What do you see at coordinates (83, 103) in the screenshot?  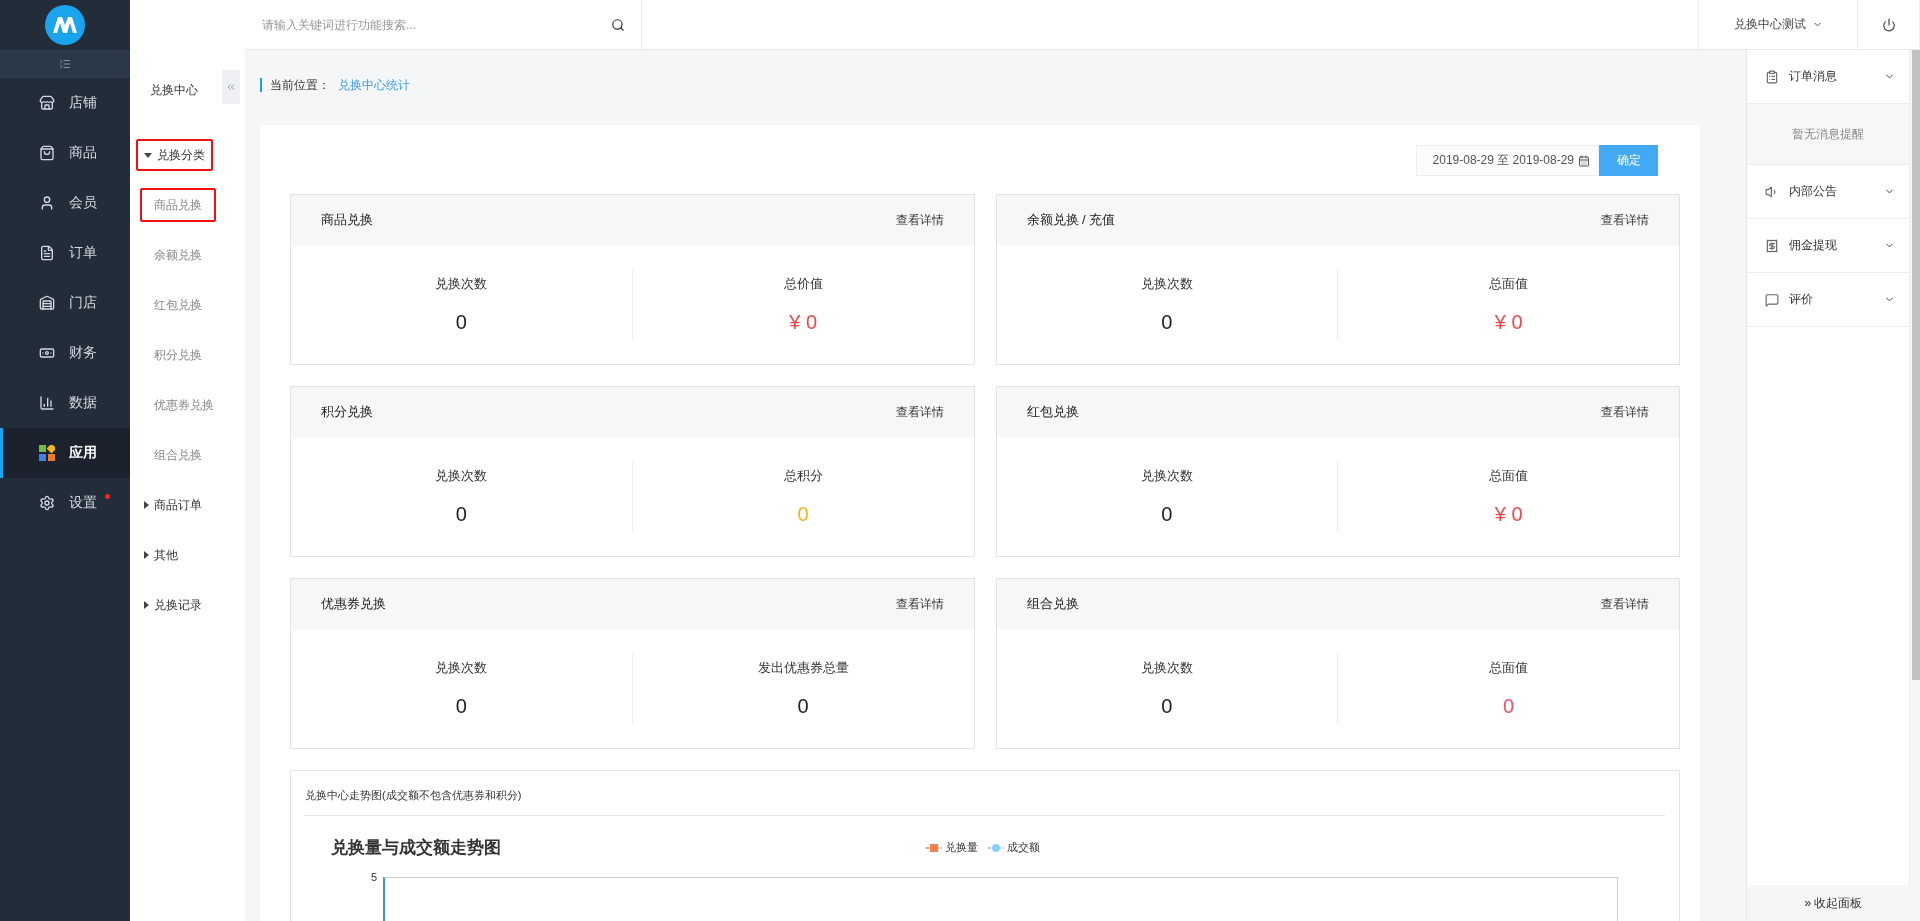 I see `nav-label: 店铺` at bounding box center [83, 103].